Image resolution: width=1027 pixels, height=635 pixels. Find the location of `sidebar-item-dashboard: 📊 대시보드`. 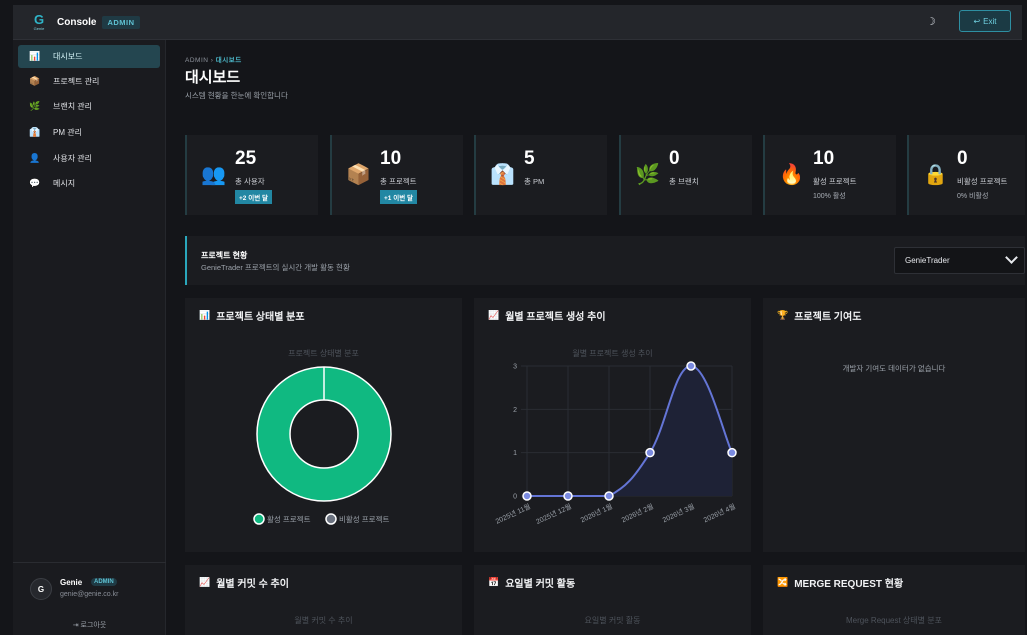

sidebar-item-dashboard: 📊 대시보드 is located at coordinates (89, 56).